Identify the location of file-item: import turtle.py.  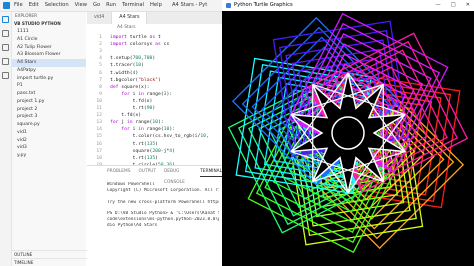
(49, 79).